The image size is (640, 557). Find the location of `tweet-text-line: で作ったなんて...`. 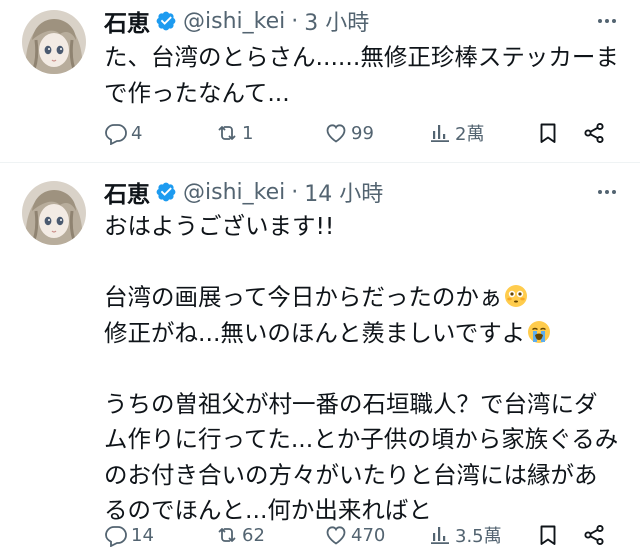

tweet-text-line: で作ったなんて... is located at coordinates (197, 92).